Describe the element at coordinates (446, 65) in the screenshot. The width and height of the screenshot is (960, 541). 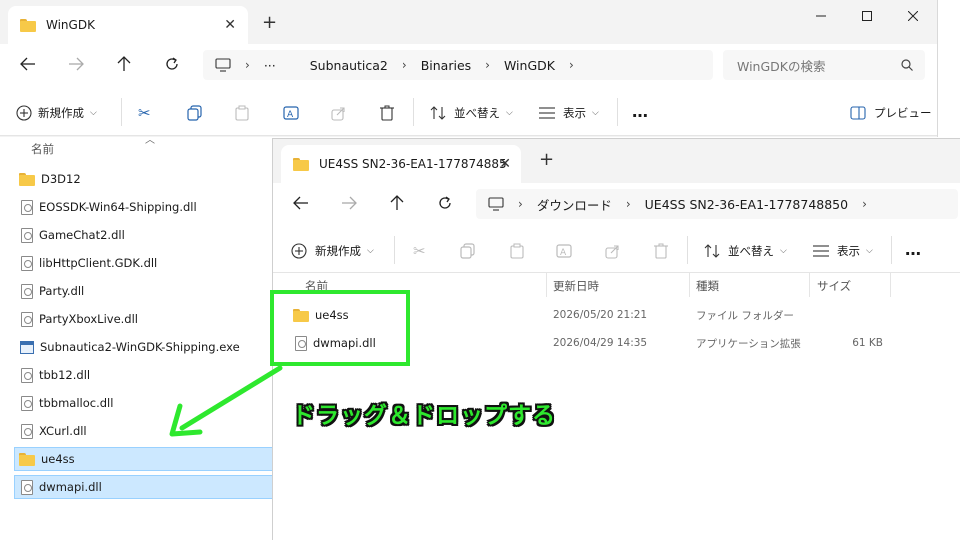
I see `breadcrumb-item: Binaries` at that location.